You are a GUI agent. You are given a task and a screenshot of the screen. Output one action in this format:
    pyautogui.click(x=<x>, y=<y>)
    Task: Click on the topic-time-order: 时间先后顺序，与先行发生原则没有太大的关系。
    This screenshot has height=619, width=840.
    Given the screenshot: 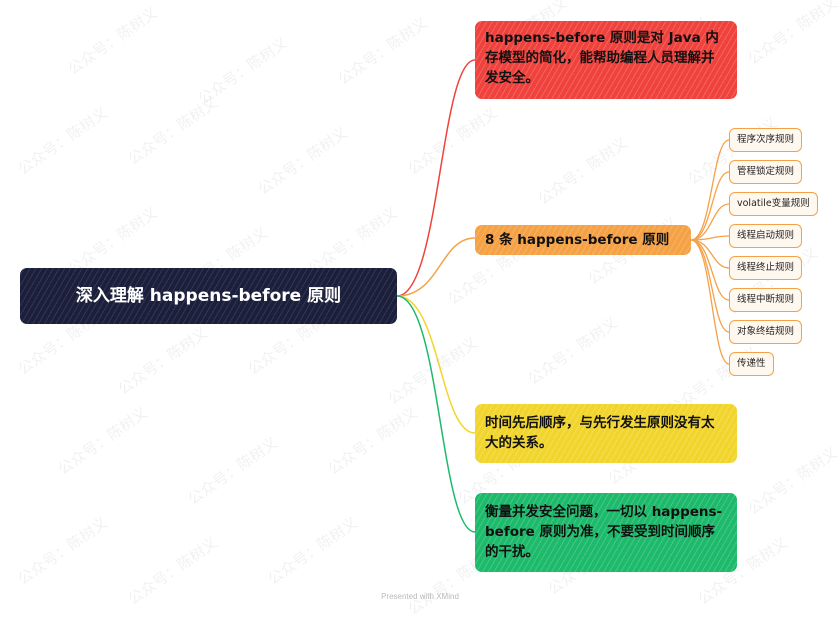 What is the action you would take?
    pyautogui.click(x=606, y=433)
    